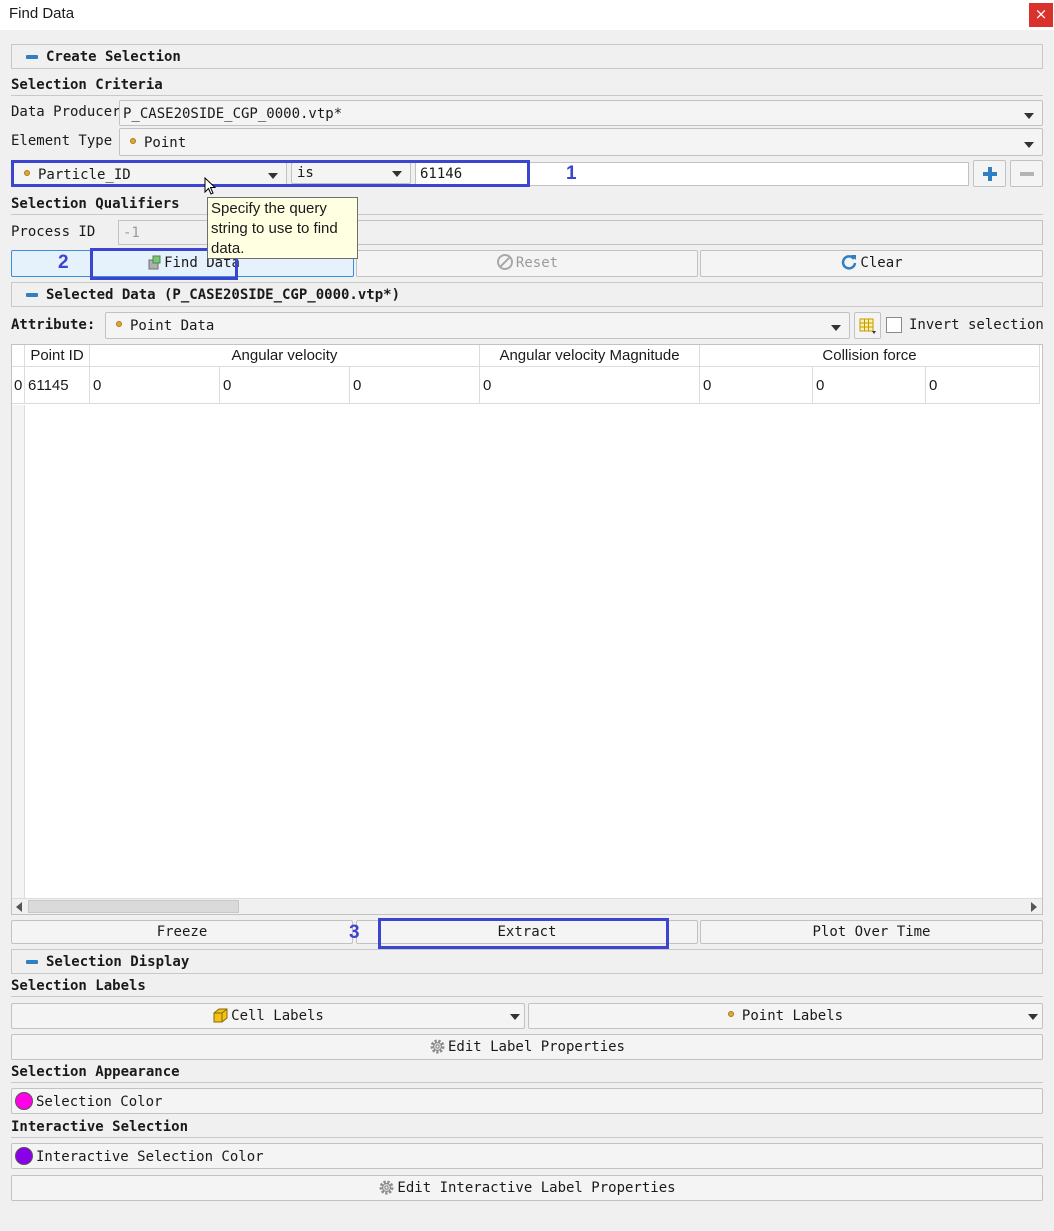 The width and height of the screenshot is (1054, 1231). Describe the element at coordinates (87, 85) in the screenshot. I see `selection-criteria-header: Selection Criteria` at that location.